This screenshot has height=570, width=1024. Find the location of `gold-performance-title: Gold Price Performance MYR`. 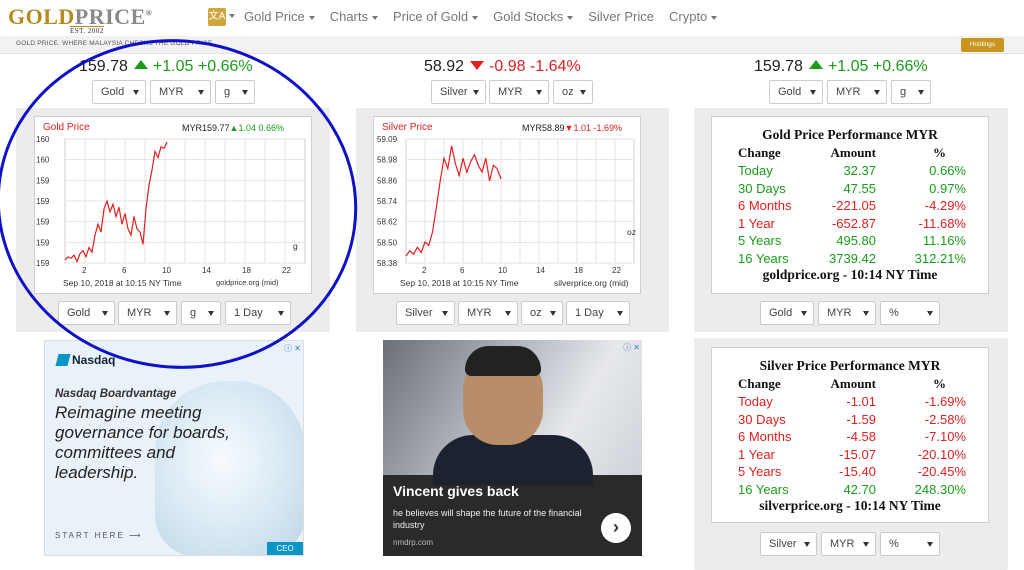

gold-performance-title: Gold Price Performance MYR is located at coordinates (850, 134).